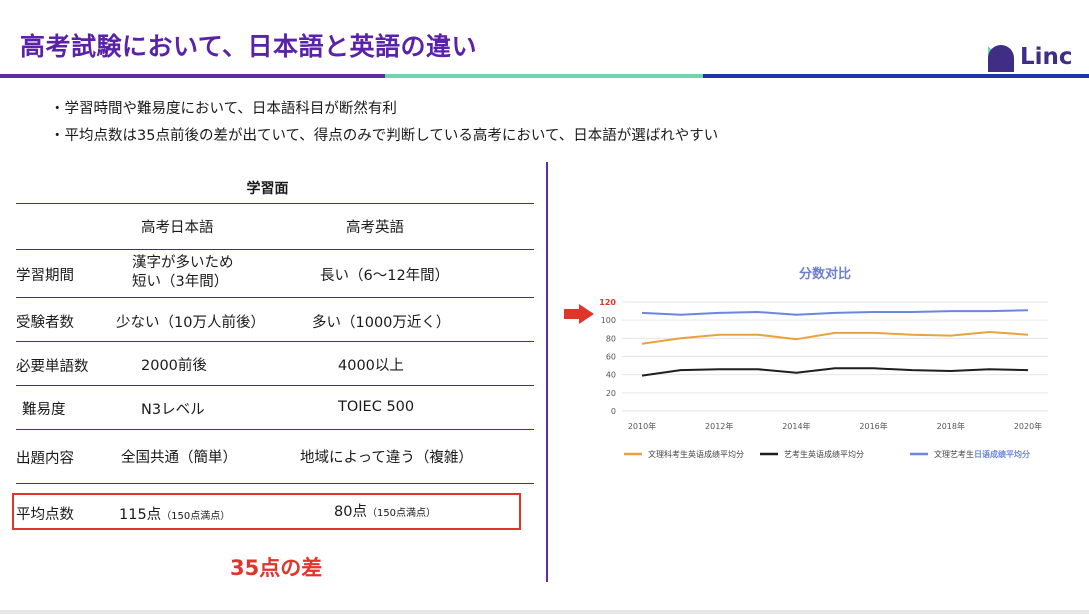 The width and height of the screenshot is (1089, 614). What do you see at coordinates (177, 228) in the screenshot?
I see `header-japanese: 高考日本語` at bounding box center [177, 228].